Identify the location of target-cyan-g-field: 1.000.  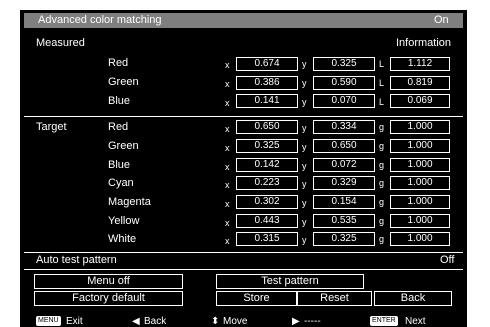
(420, 183).